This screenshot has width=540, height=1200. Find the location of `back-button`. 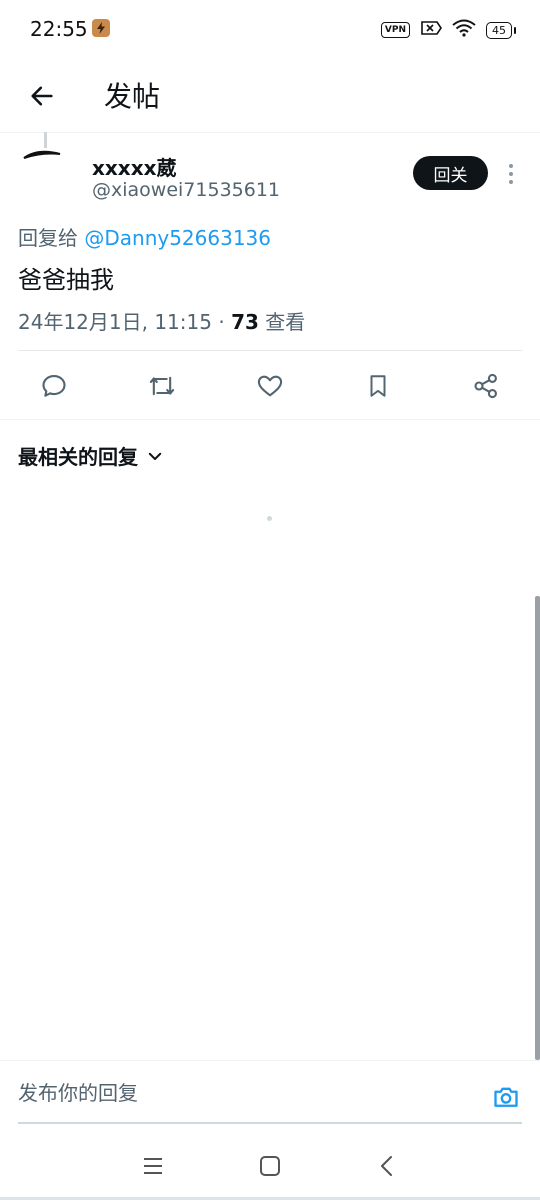

back-button is located at coordinates (42, 96).